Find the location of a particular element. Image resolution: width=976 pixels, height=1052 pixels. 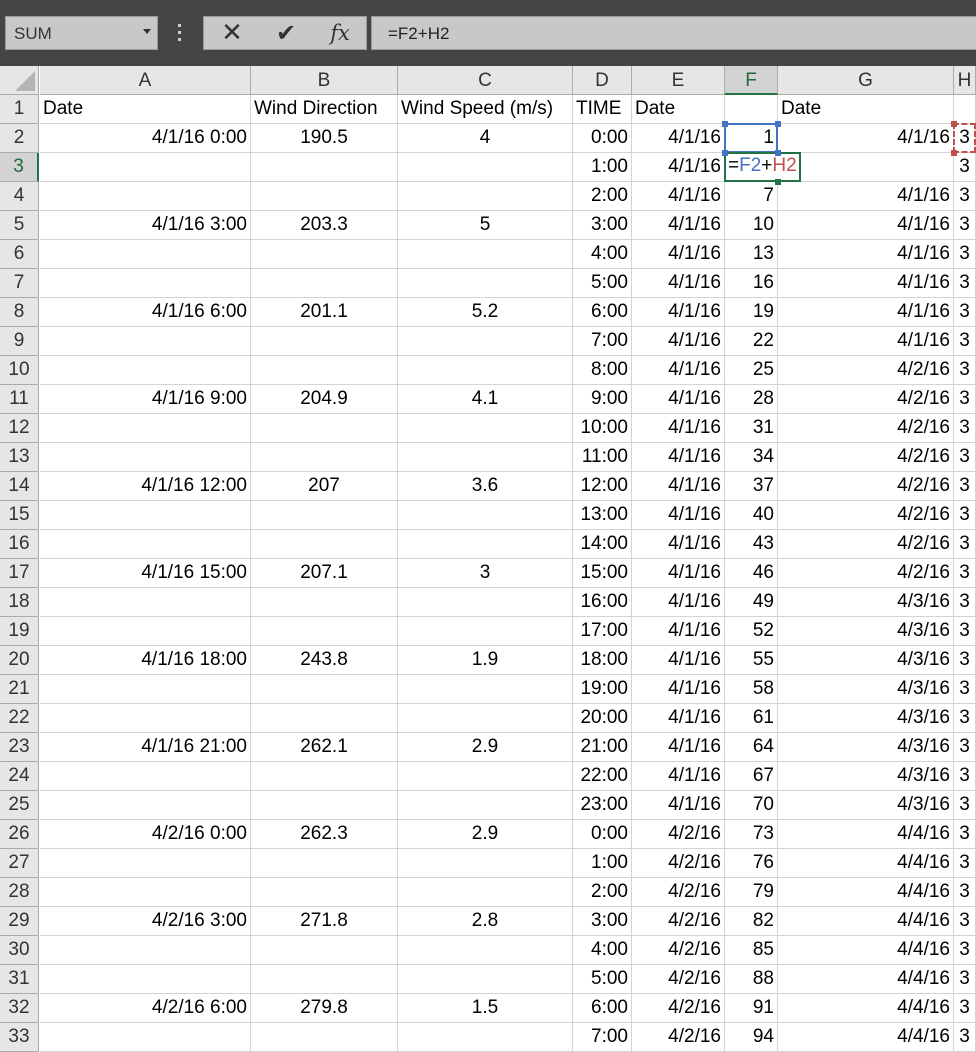

cell-f29: 82 is located at coordinates (751, 921).